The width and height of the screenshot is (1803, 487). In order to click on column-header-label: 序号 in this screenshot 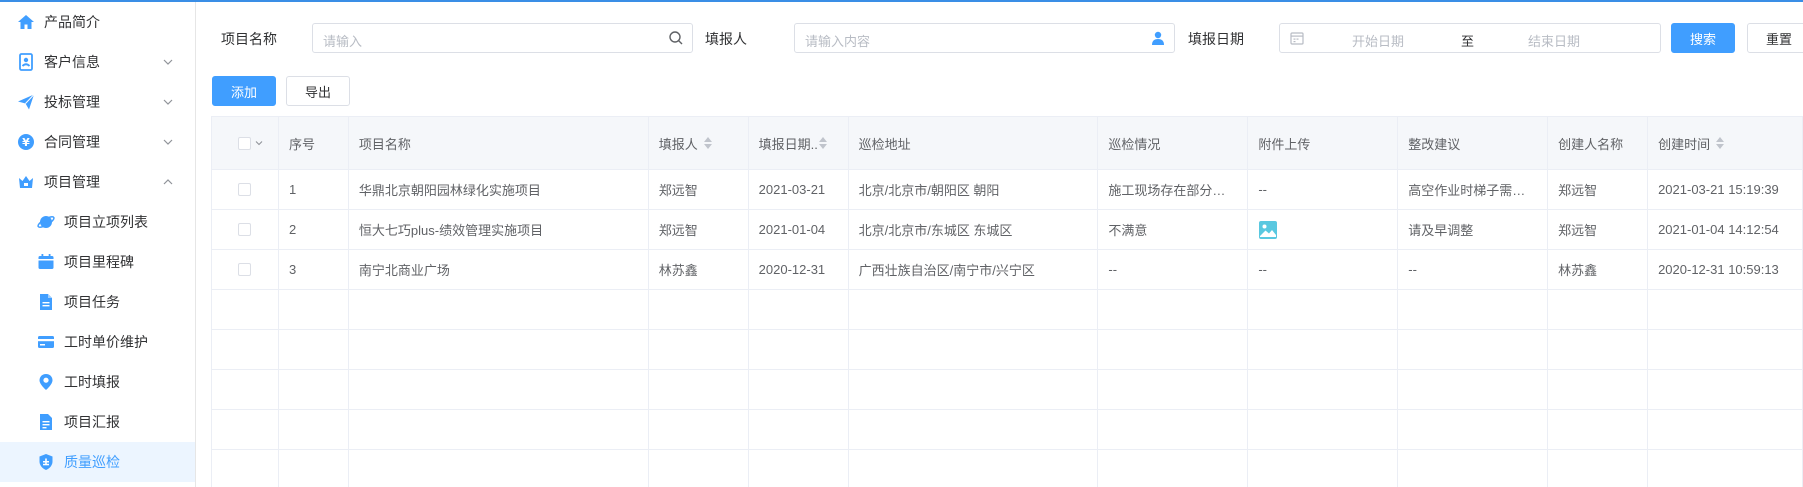, I will do `click(301, 144)`.